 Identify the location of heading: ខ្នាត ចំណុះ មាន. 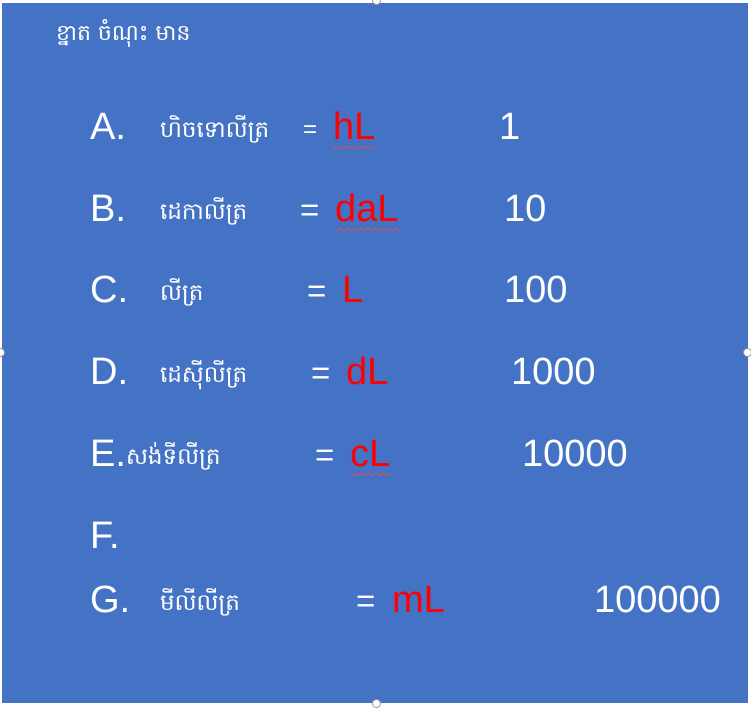
(123, 33).